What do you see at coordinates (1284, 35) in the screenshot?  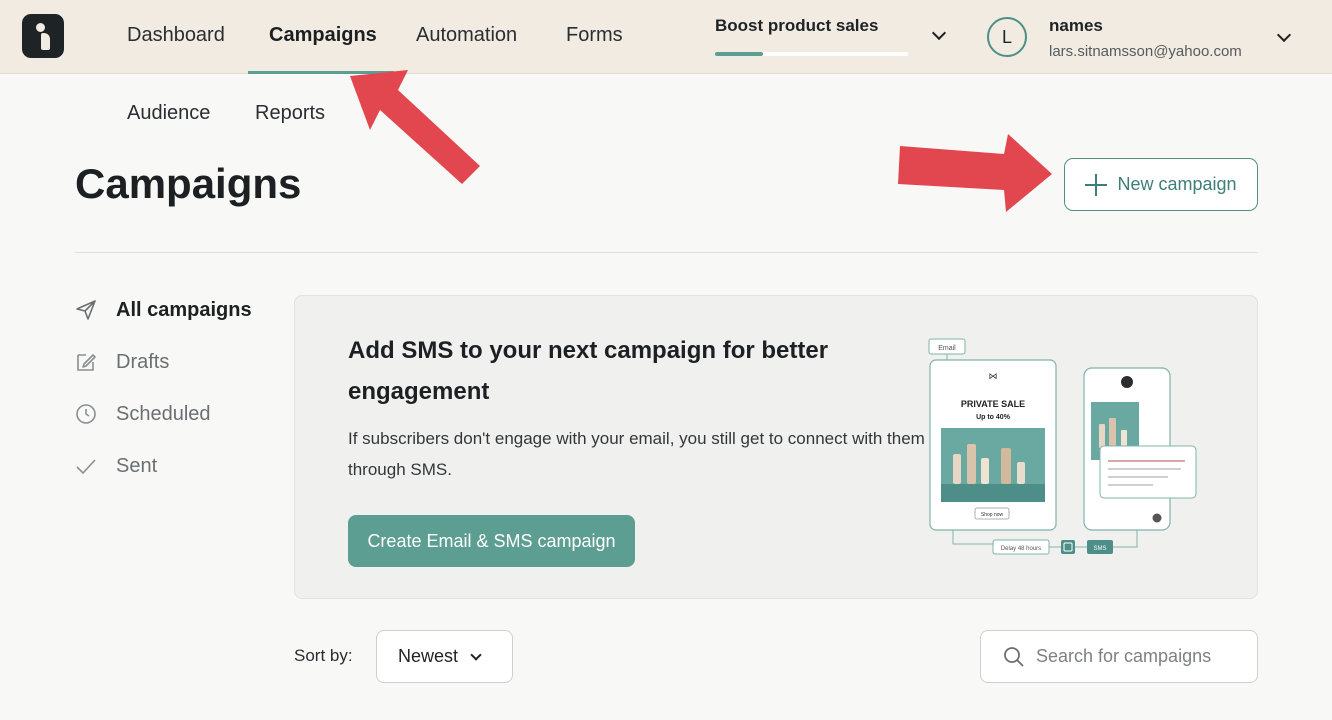 I see `account-chevron-down-icon` at bounding box center [1284, 35].